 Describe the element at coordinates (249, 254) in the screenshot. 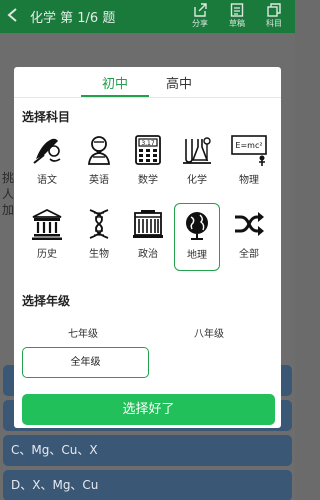

I see `subject-label: 全部` at that location.